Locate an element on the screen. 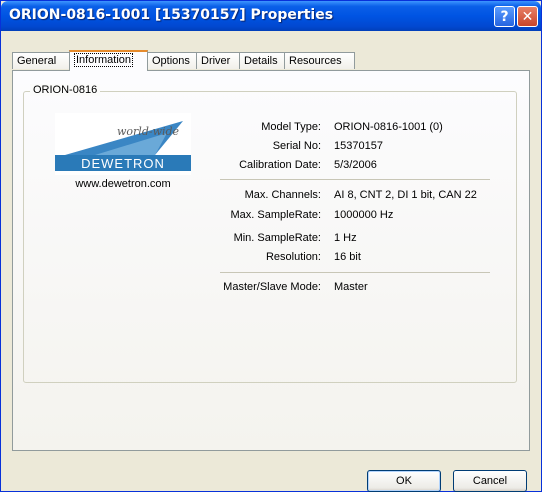  label-calibration-date: Calibration Date: is located at coordinates (280, 165).